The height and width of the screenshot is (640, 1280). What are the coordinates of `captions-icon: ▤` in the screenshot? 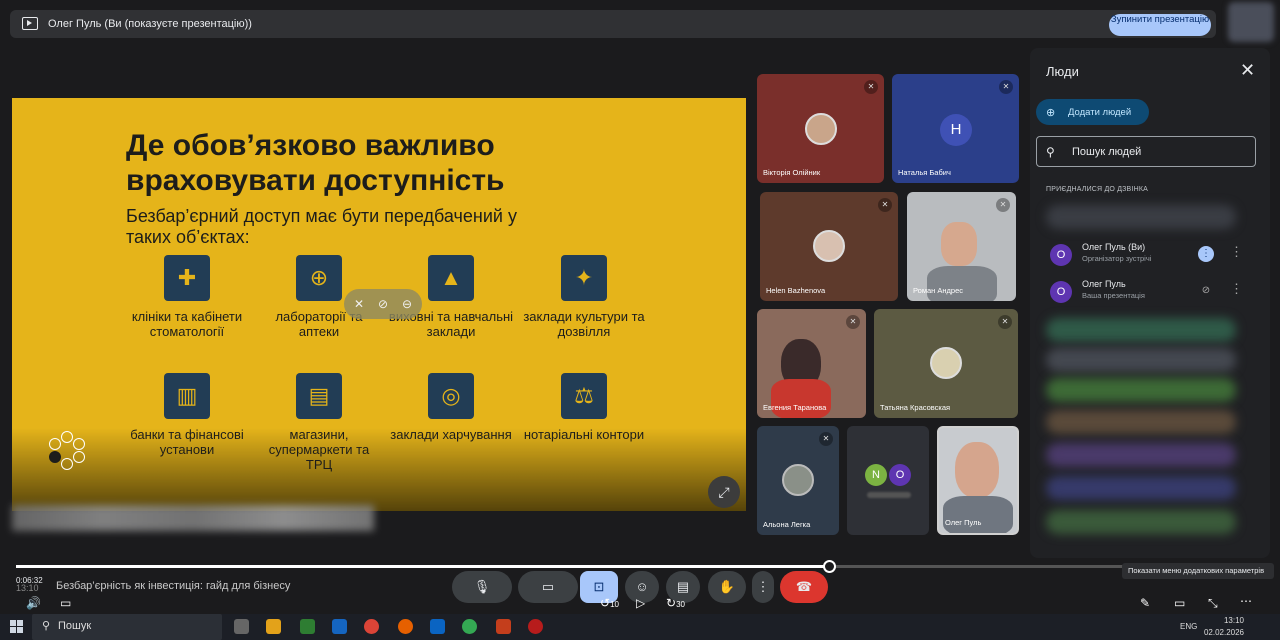 It's located at (683, 586).